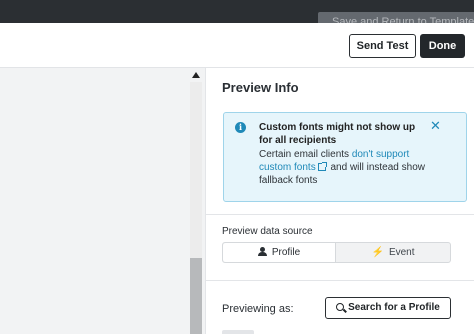 This screenshot has width=474, height=334. What do you see at coordinates (322, 166) in the screenshot?
I see `external-link-icon` at bounding box center [322, 166].